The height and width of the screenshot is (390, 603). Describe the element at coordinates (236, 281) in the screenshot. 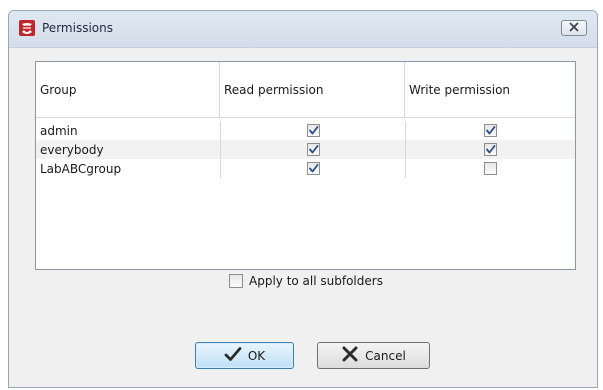

I see `apply-subfolders-checkbox` at that location.